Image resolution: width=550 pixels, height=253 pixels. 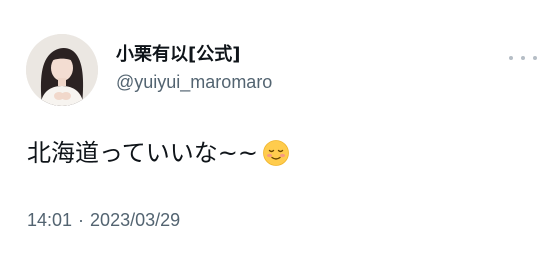 I want to click on smiling-face-icon, so click(x=276, y=153).